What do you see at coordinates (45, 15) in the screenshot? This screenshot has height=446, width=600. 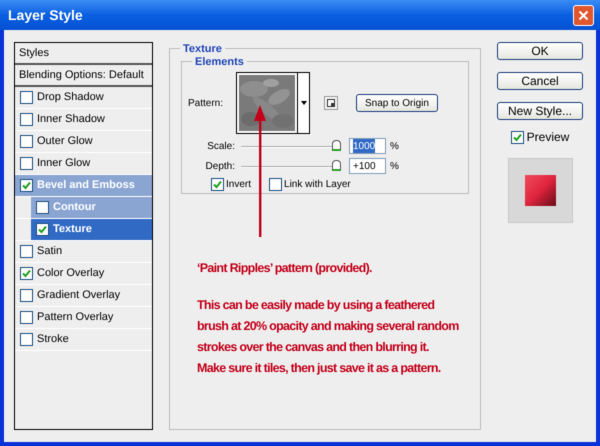 I see `window-title: Layer Style` at bounding box center [45, 15].